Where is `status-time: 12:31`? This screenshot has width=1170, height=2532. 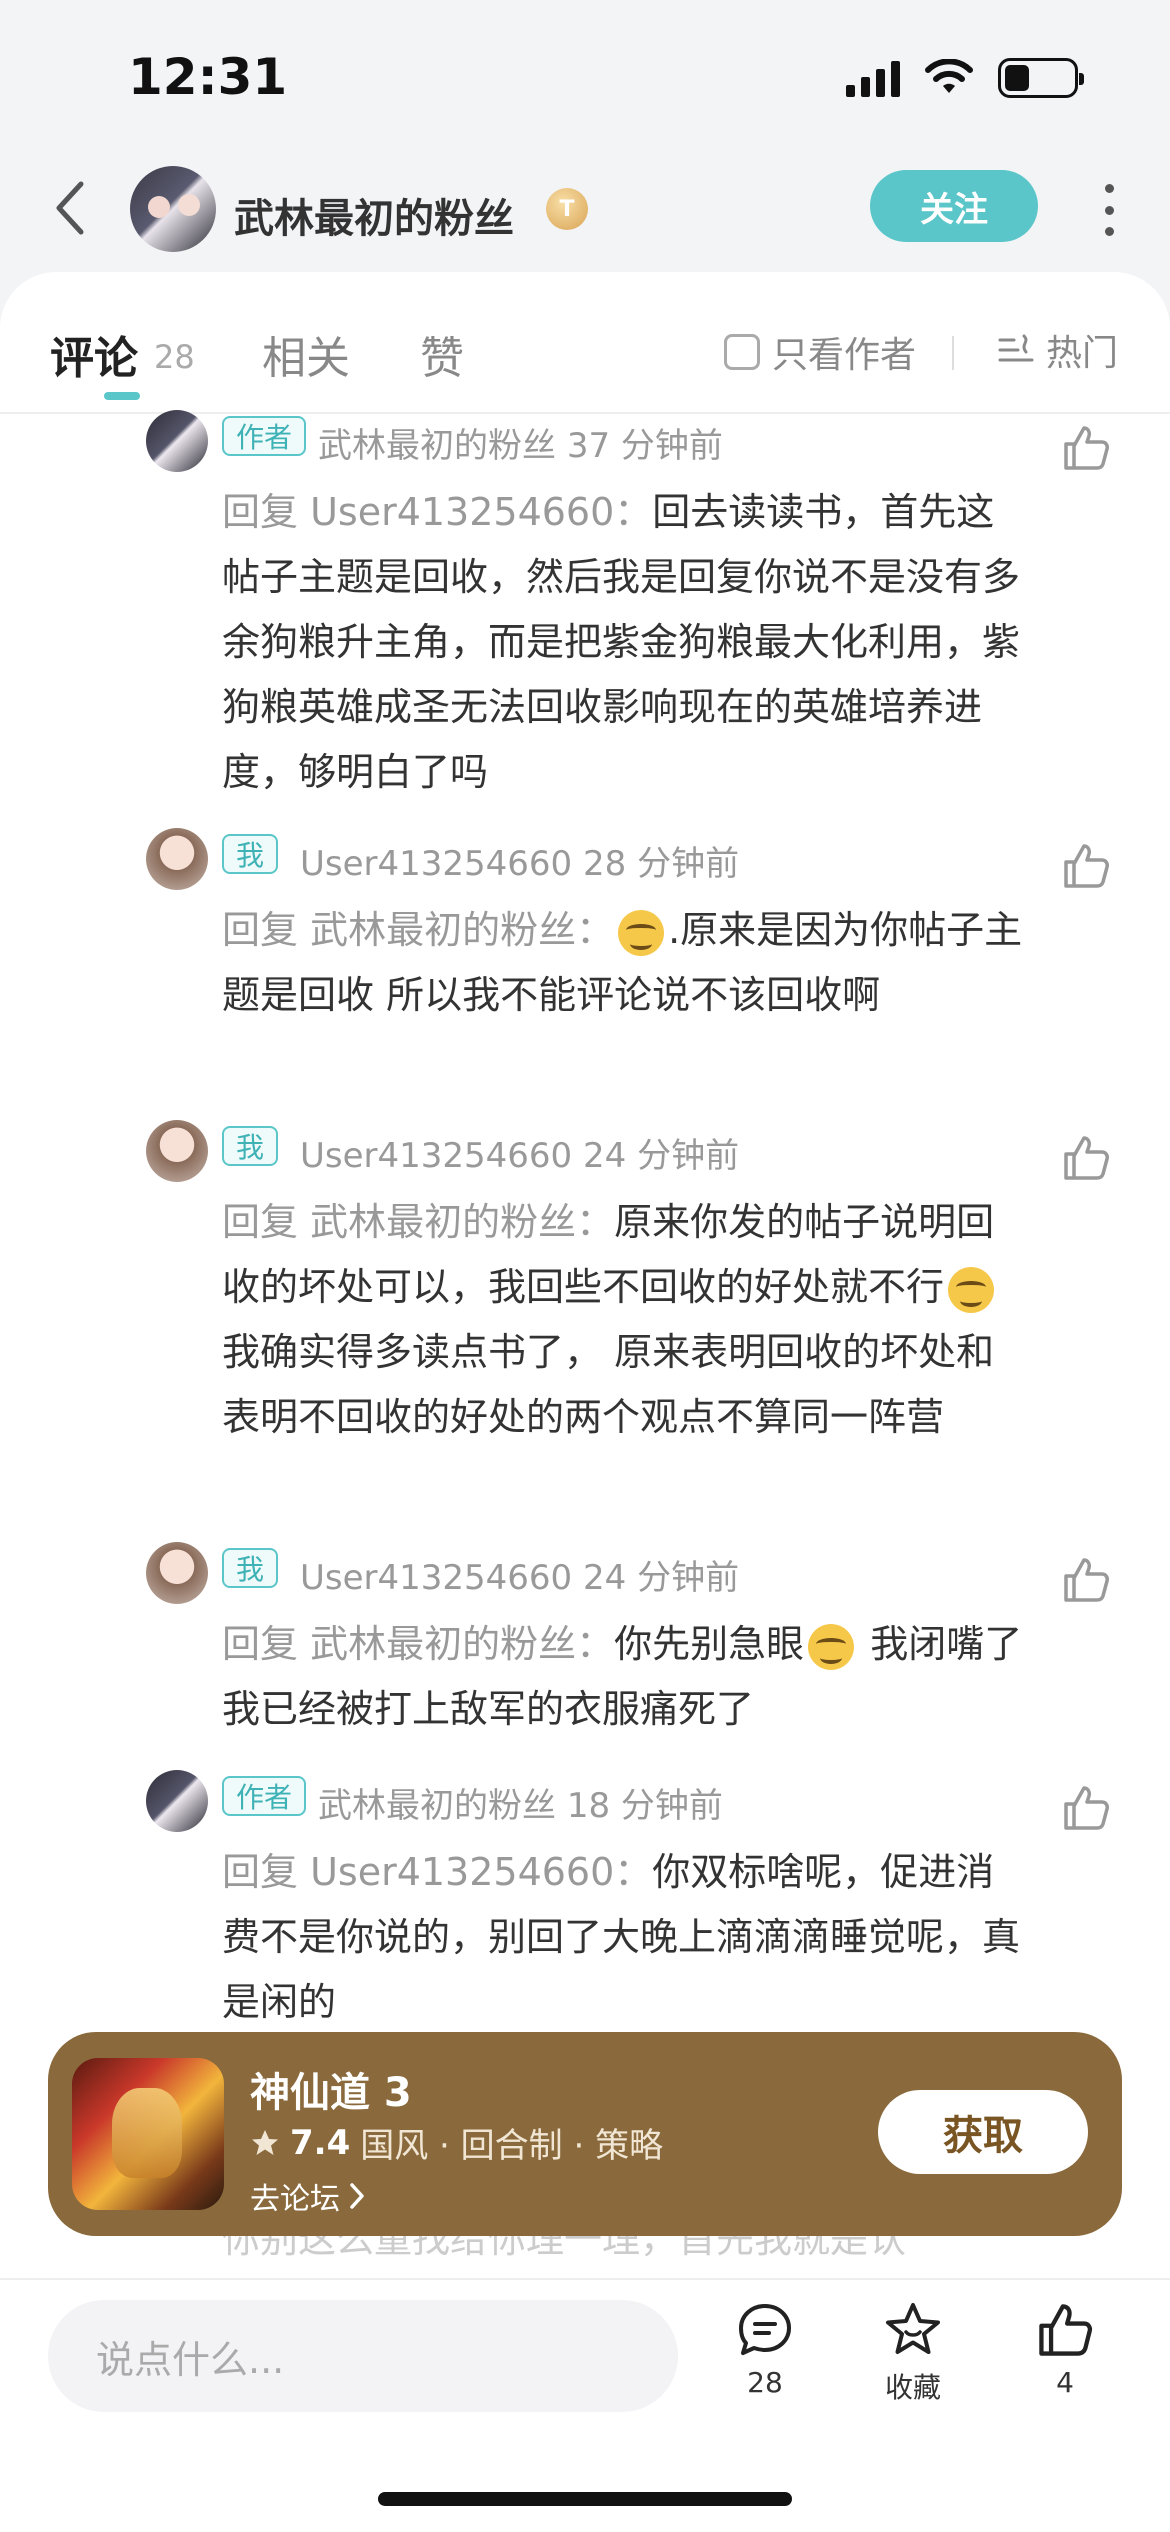 status-time: 12:31 is located at coordinates (208, 77).